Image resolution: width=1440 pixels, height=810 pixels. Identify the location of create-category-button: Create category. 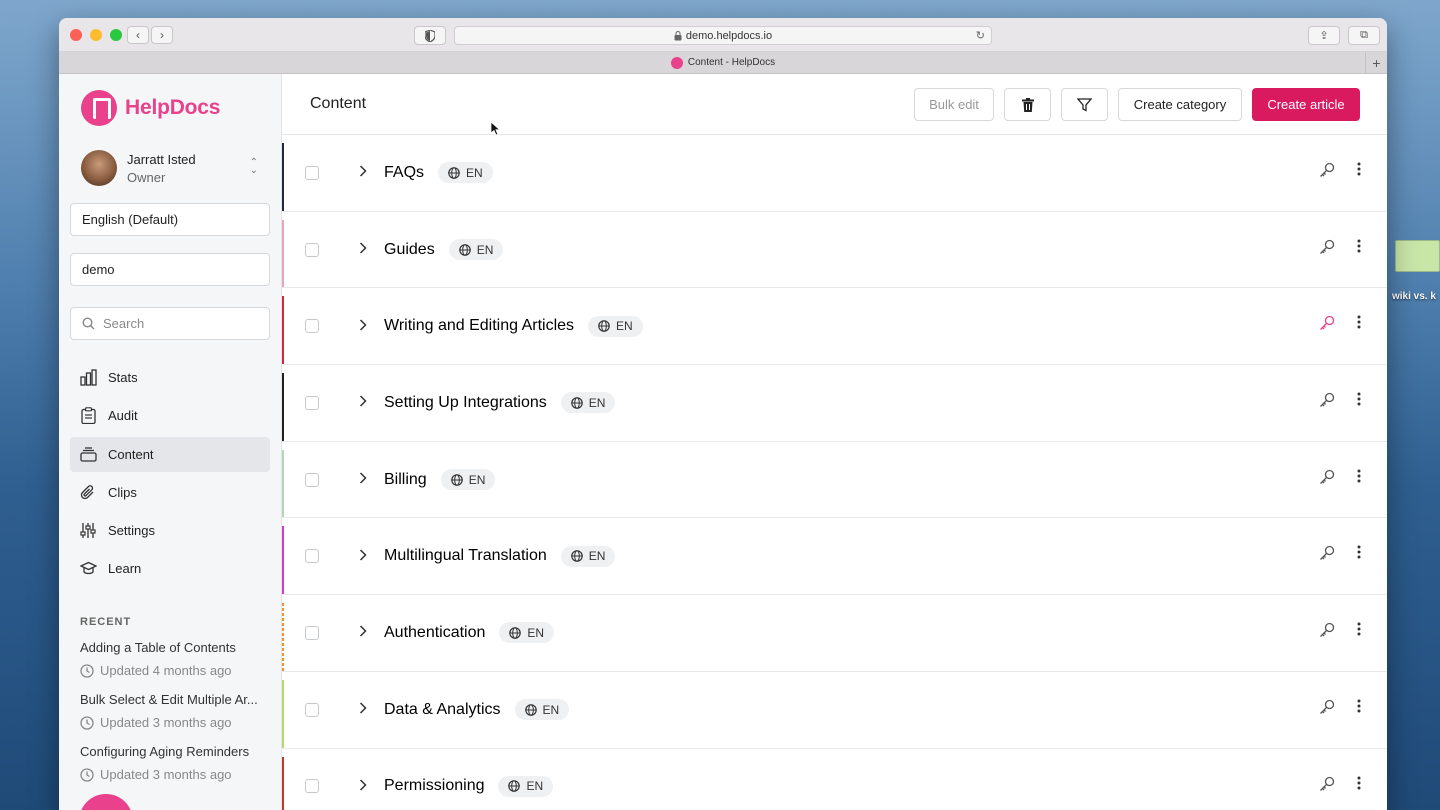
(1180, 104).